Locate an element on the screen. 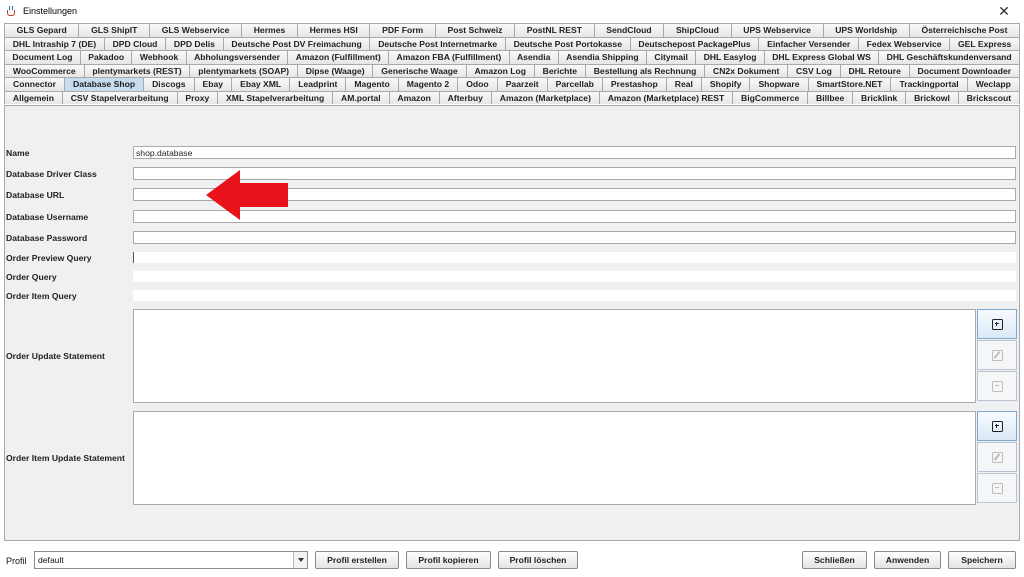 The height and width of the screenshot is (577, 1024). profil-select: default is located at coordinates (171, 560).